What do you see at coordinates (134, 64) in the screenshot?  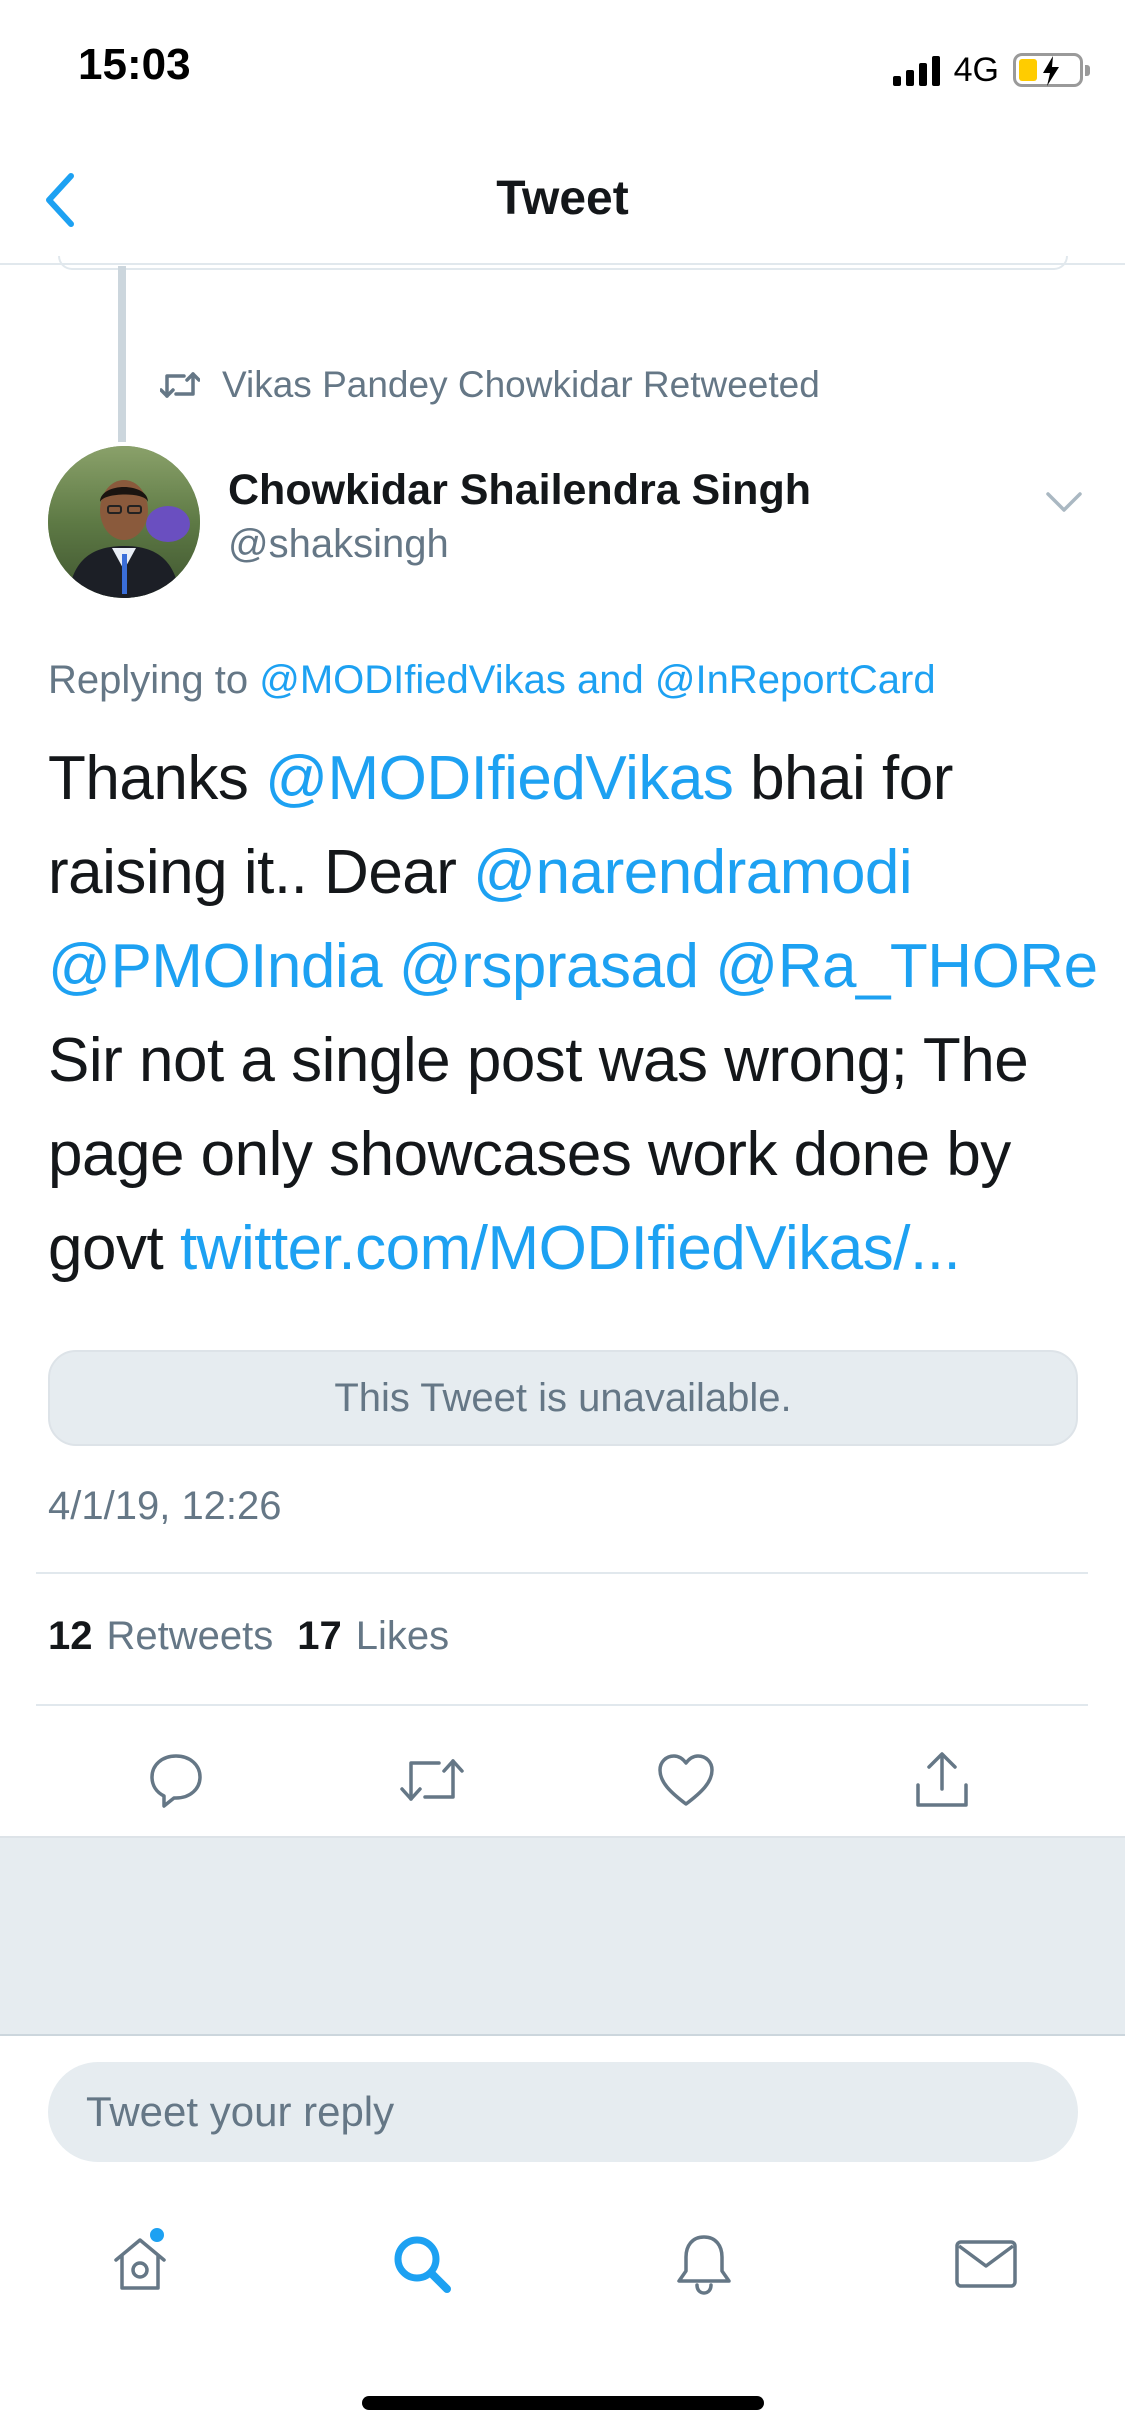 I see `status-time: 15:03` at bounding box center [134, 64].